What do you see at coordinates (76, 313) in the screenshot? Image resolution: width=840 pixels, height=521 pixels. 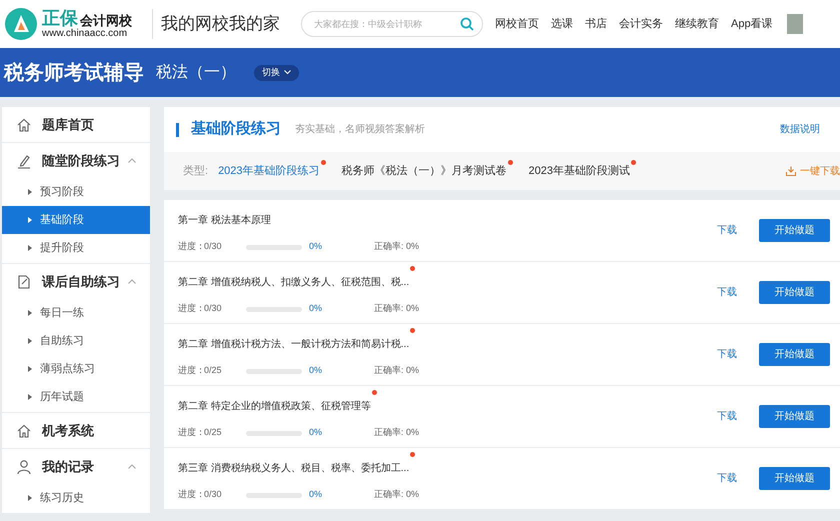 I see `sidebar-subitem: 每日一练` at bounding box center [76, 313].